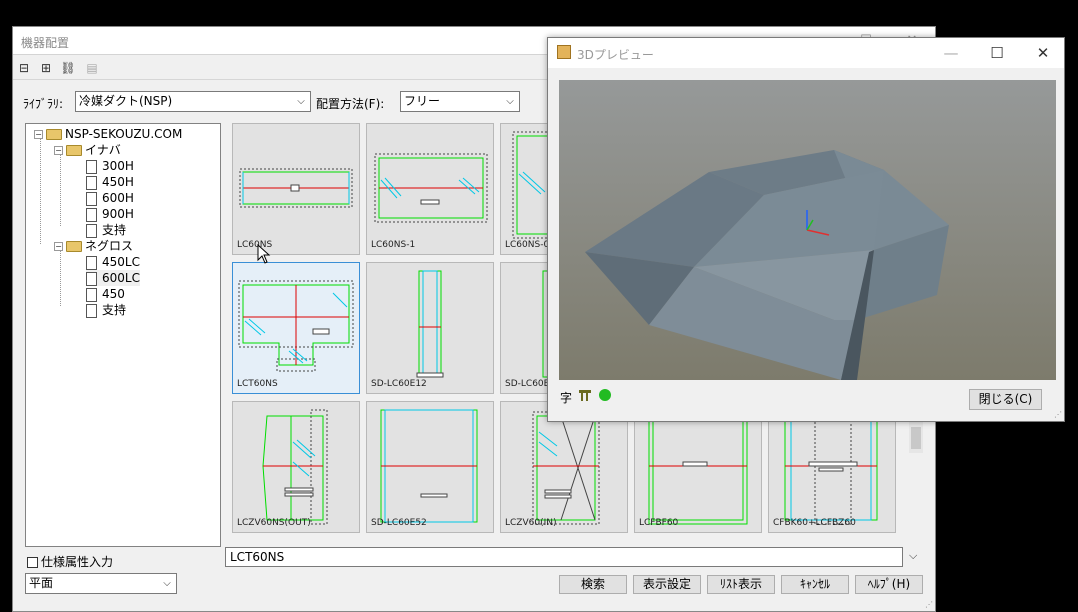 The image size is (1078, 612). Describe the element at coordinates (106, 310) in the screenshot. I see `tree-node-support-negros: 支持` at that location.